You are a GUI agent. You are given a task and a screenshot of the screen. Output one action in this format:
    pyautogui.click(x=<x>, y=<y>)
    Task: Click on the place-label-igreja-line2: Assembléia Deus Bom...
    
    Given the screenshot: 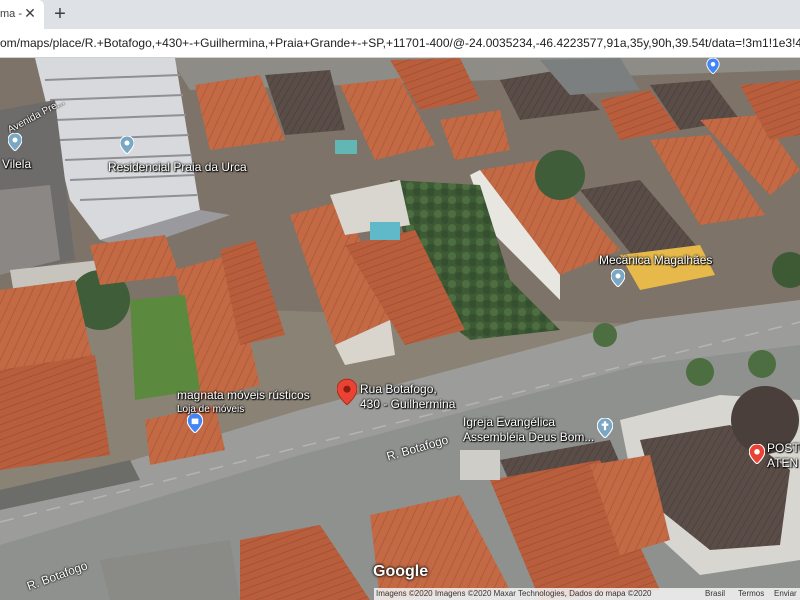 What is the action you would take?
    pyautogui.click(x=528, y=437)
    